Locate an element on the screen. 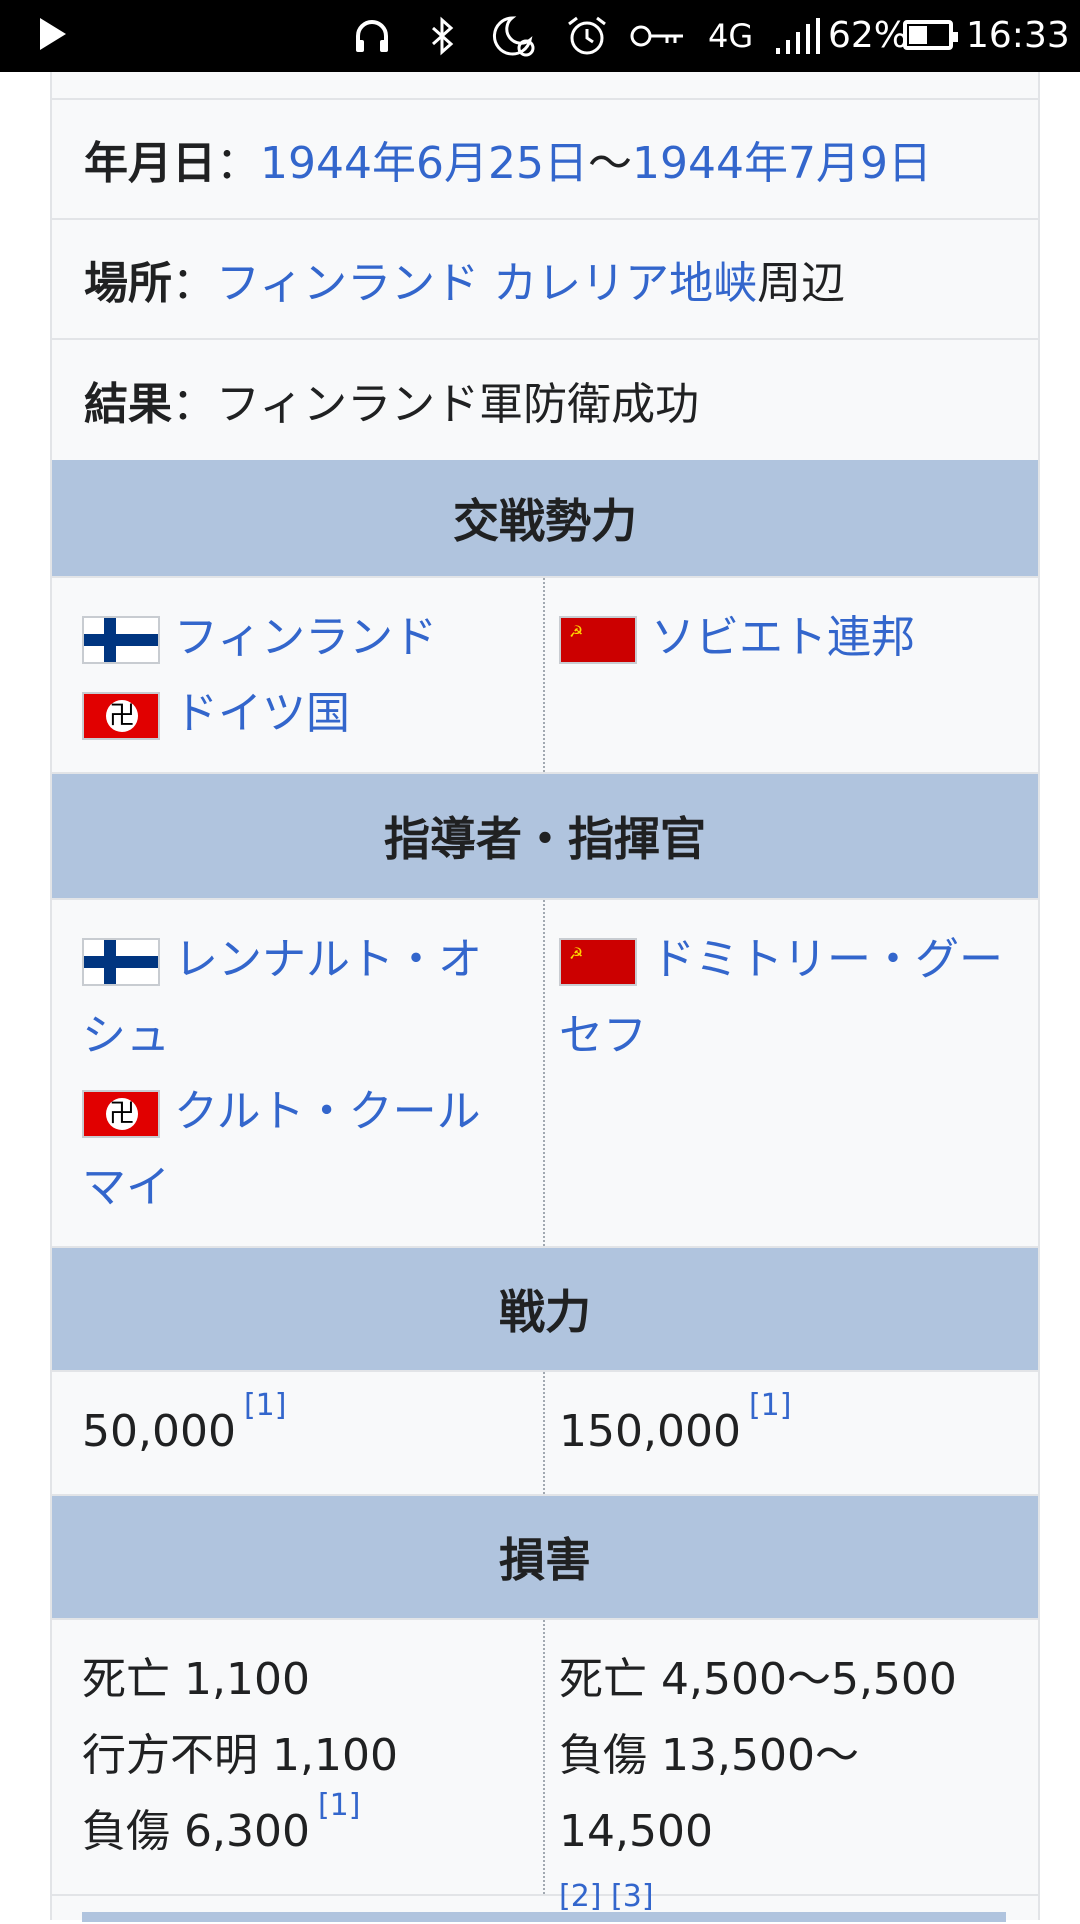  alarm-icon is located at coordinates (587, 36).